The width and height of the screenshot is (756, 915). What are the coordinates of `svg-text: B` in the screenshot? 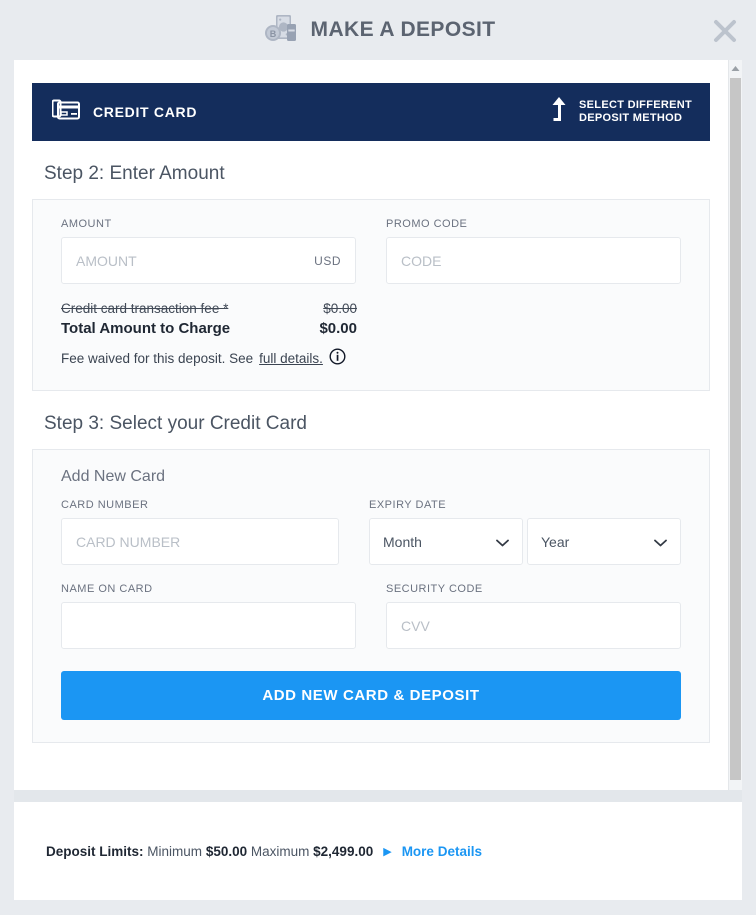 It's located at (272, 34).